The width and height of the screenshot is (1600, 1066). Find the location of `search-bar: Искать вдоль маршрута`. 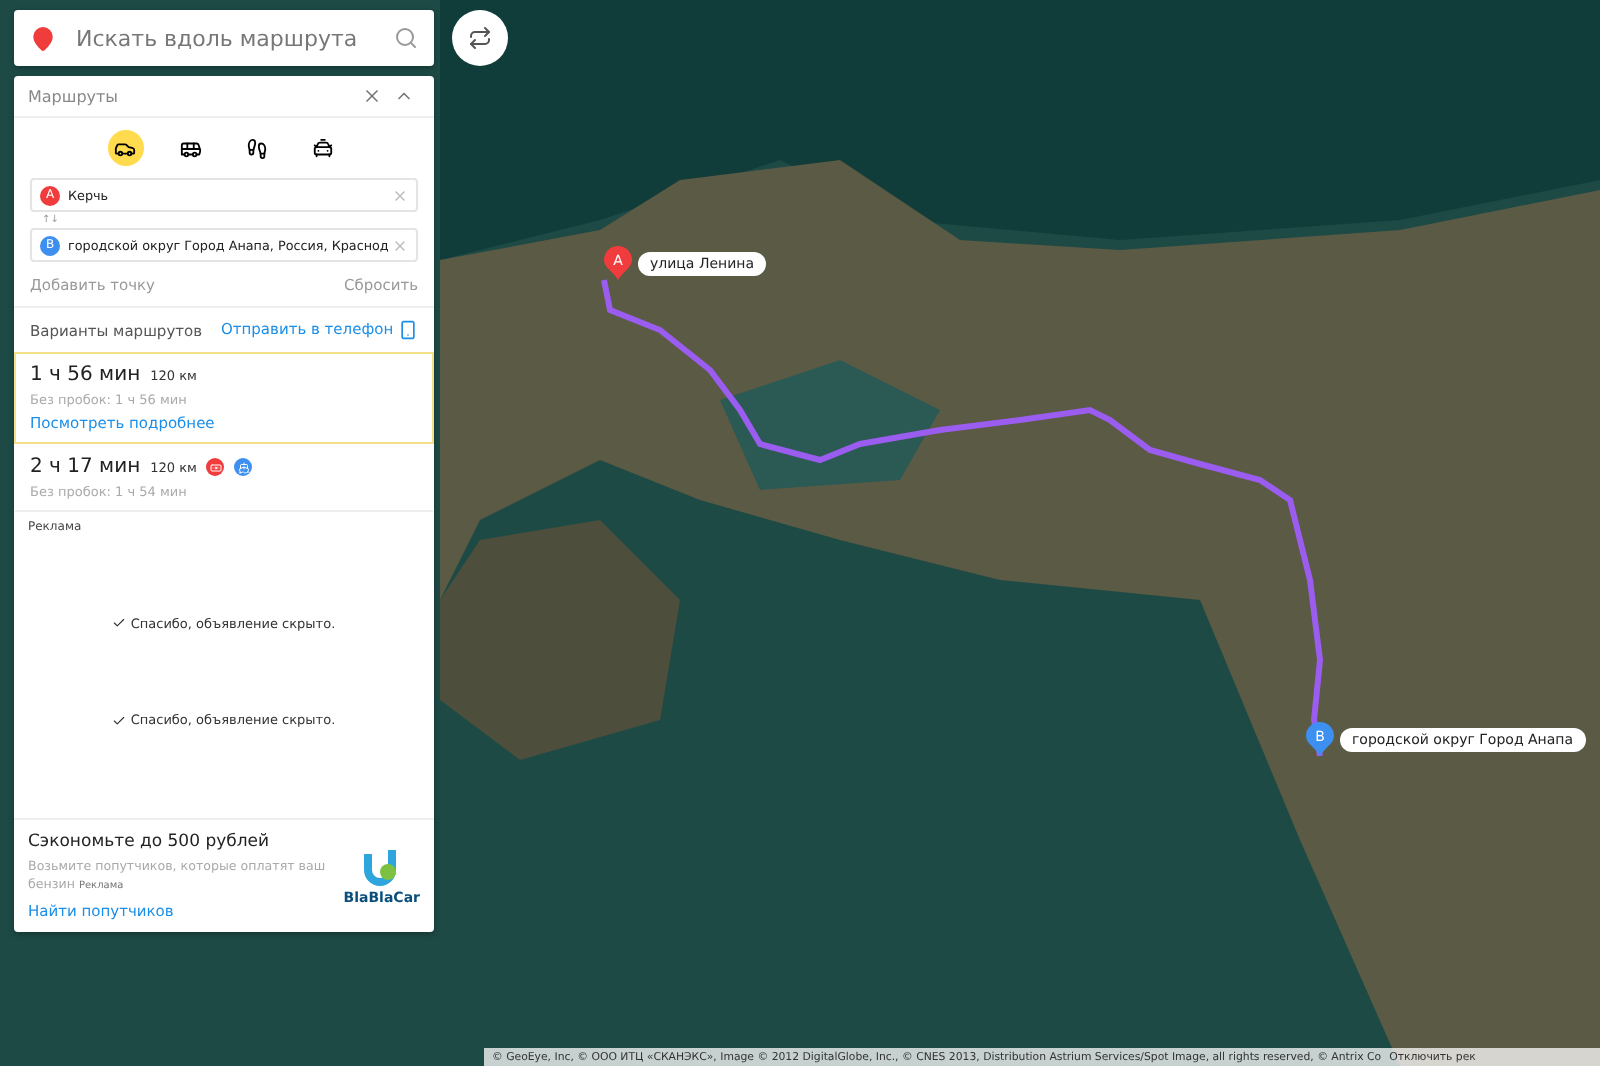

search-bar: Искать вдоль маршрута is located at coordinates (224, 38).